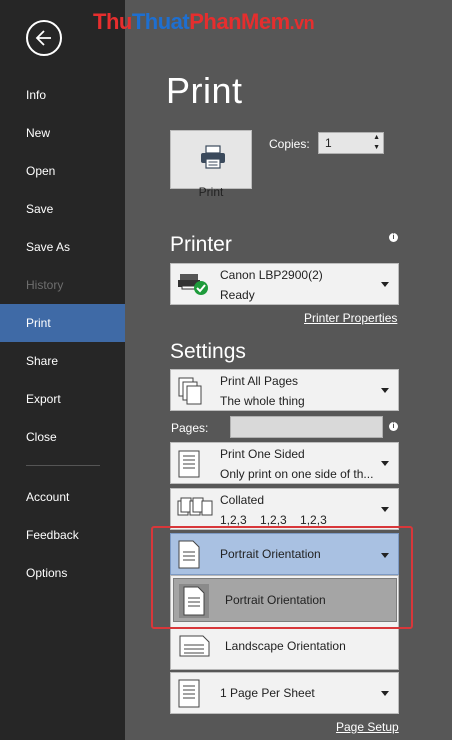  I want to click on back-button, so click(44, 38).